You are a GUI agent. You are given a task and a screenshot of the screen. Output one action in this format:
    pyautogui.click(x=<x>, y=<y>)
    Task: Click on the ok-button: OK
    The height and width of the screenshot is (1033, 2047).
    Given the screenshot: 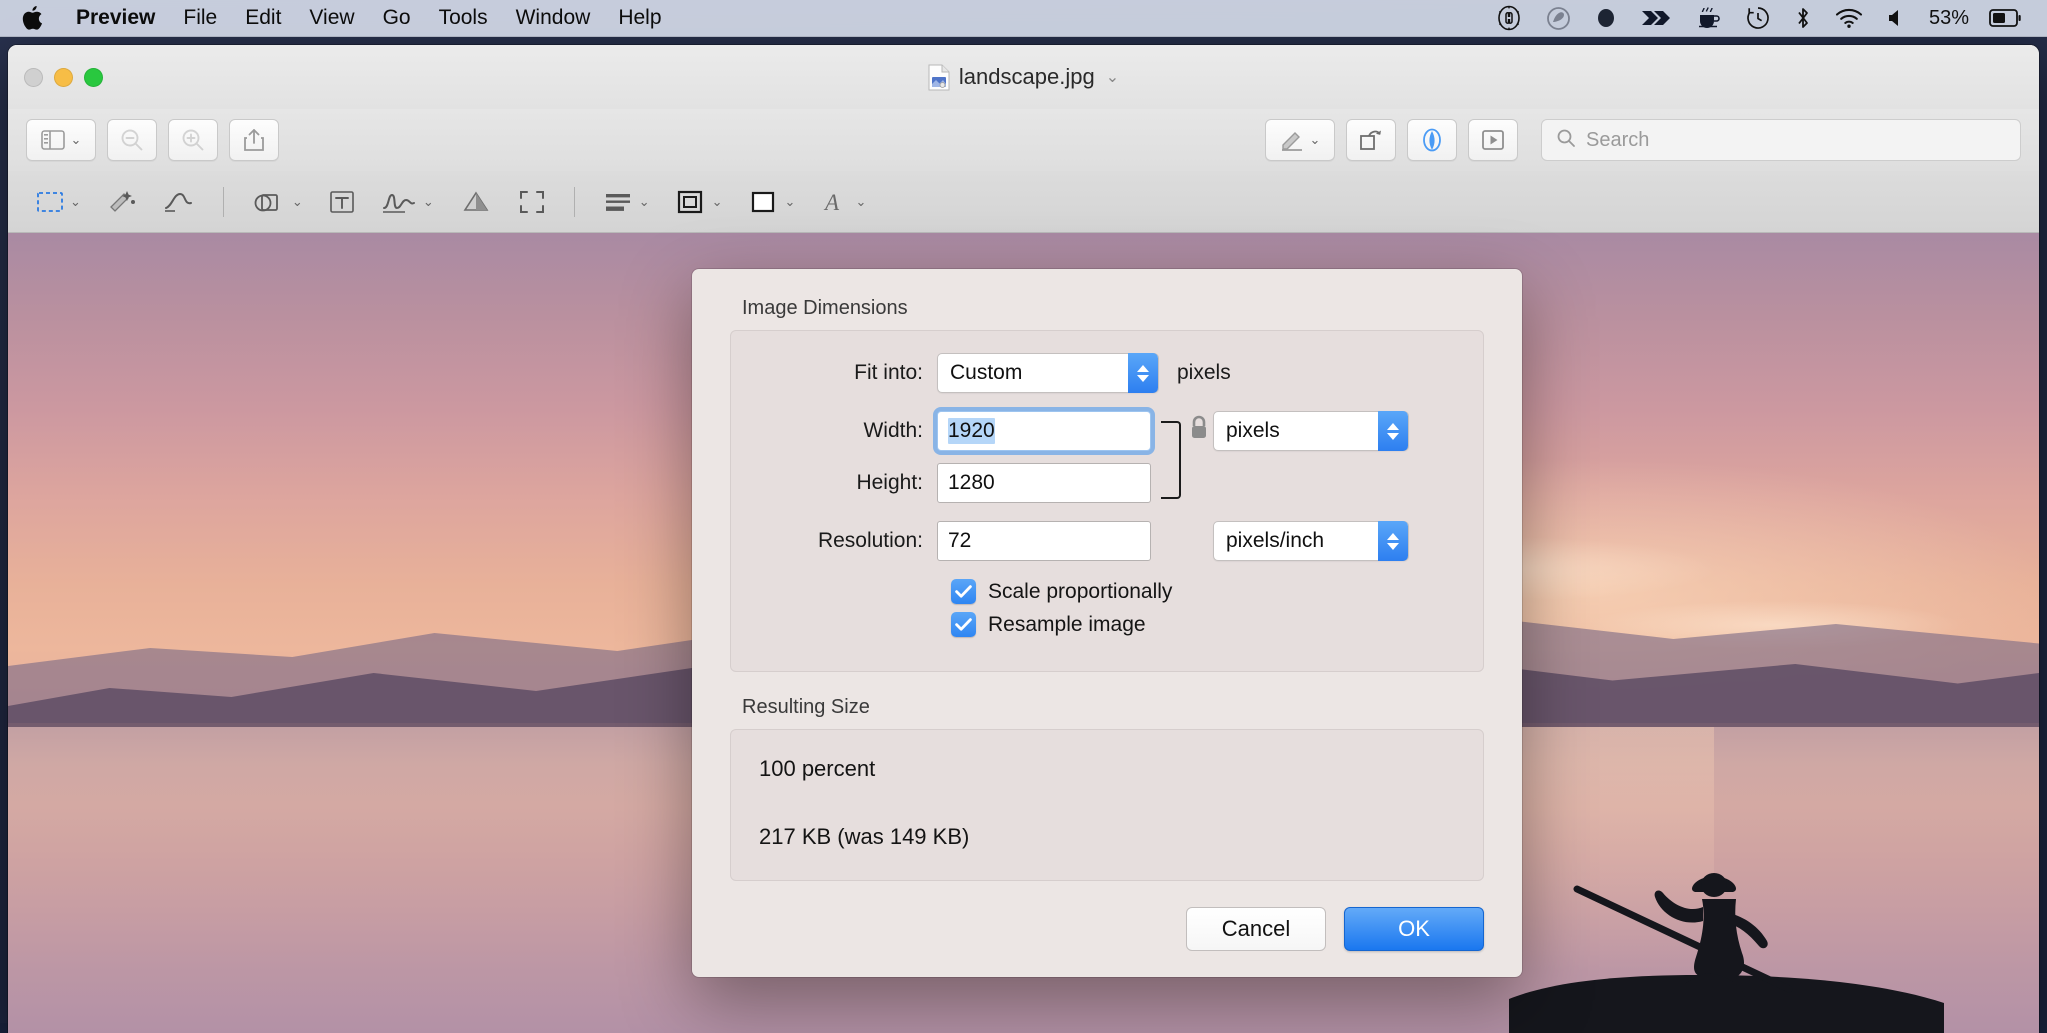 What is the action you would take?
    pyautogui.click(x=1414, y=929)
    